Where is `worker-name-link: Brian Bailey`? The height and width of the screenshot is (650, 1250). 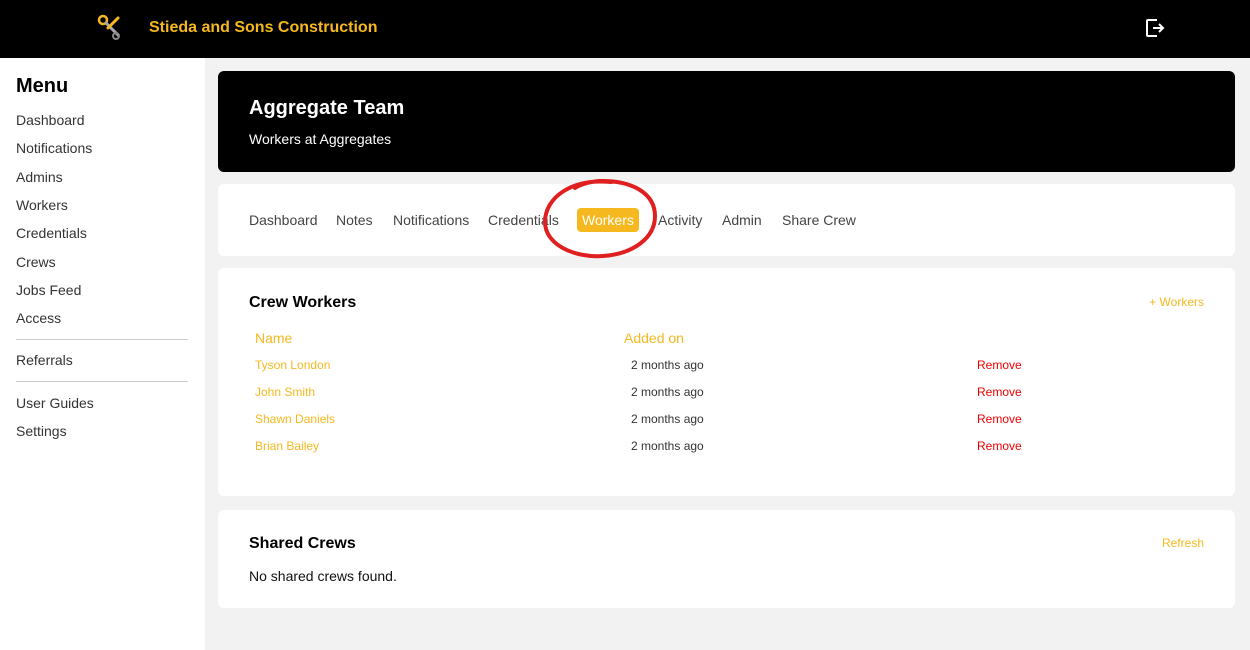
worker-name-link: Brian Bailey is located at coordinates (287, 446).